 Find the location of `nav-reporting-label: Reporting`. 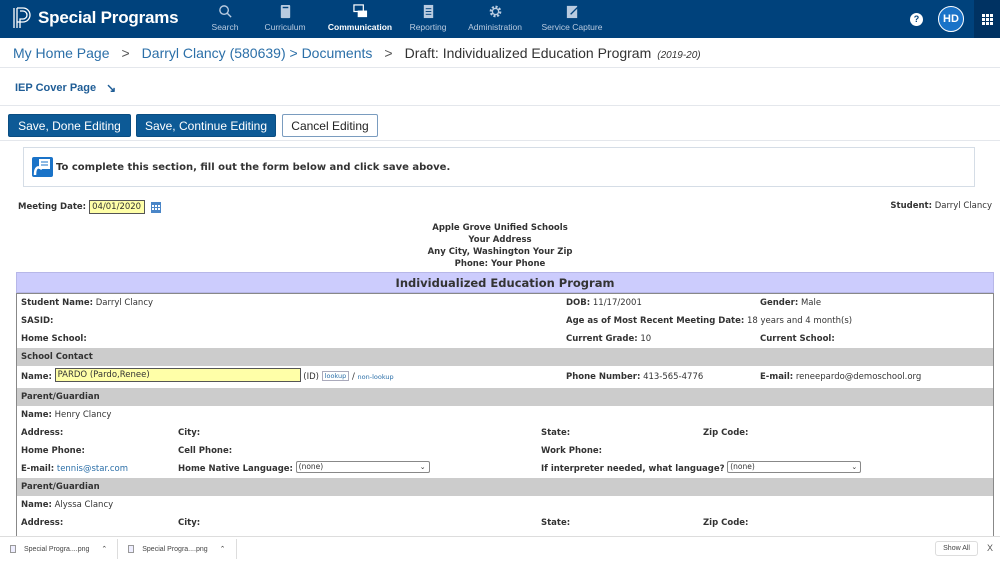

nav-reporting-label: Reporting is located at coordinates (428, 27).